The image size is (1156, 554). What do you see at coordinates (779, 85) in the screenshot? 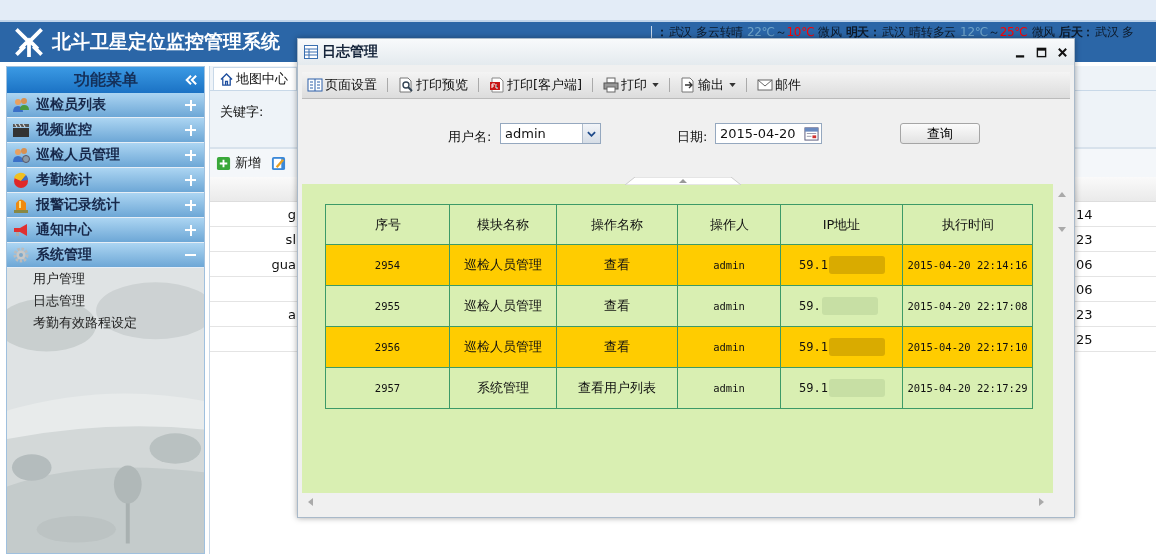
I see `toolbar-button: 邮件` at bounding box center [779, 85].